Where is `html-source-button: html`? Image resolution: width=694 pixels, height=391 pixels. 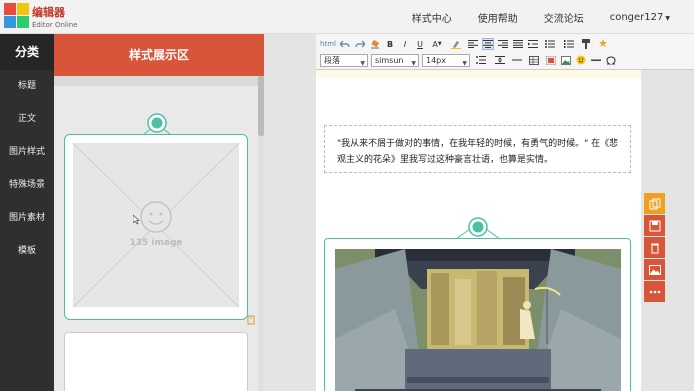
html-source-button: html is located at coordinates (328, 44).